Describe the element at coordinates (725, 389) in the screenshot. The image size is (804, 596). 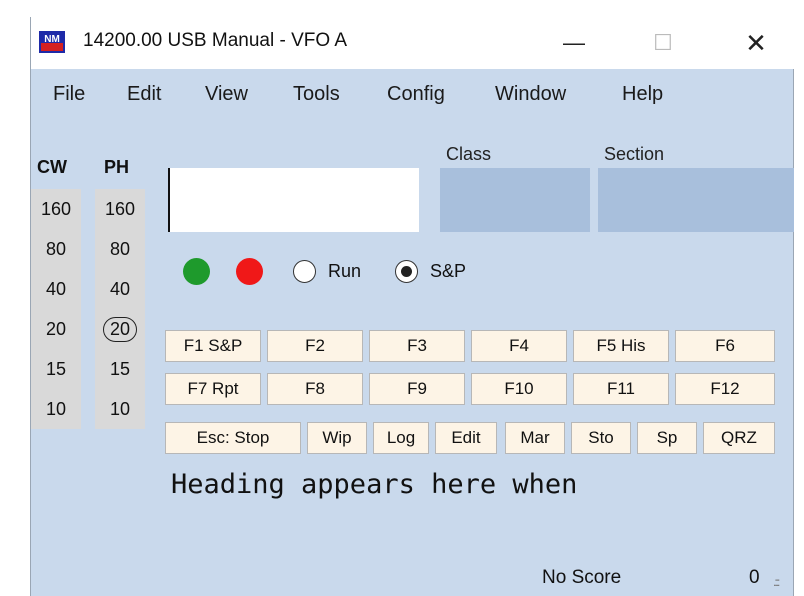
I see `f12-key: F12` at that location.